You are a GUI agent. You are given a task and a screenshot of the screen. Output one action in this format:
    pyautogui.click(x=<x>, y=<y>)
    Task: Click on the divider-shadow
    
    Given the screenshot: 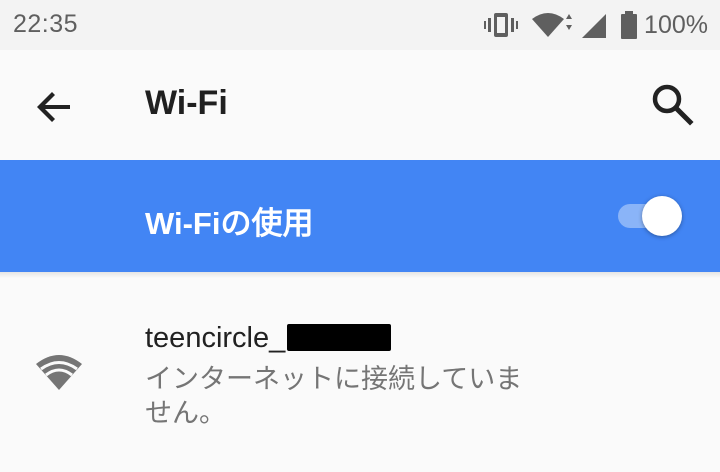 What is the action you would take?
    pyautogui.click(x=360, y=275)
    